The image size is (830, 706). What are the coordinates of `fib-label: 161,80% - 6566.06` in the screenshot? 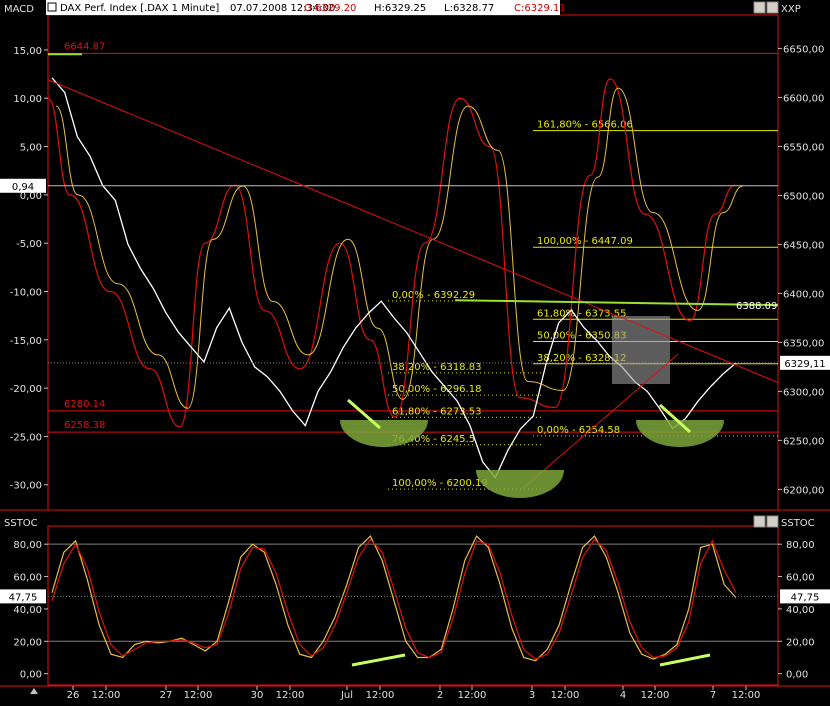 It's located at (585, 125).